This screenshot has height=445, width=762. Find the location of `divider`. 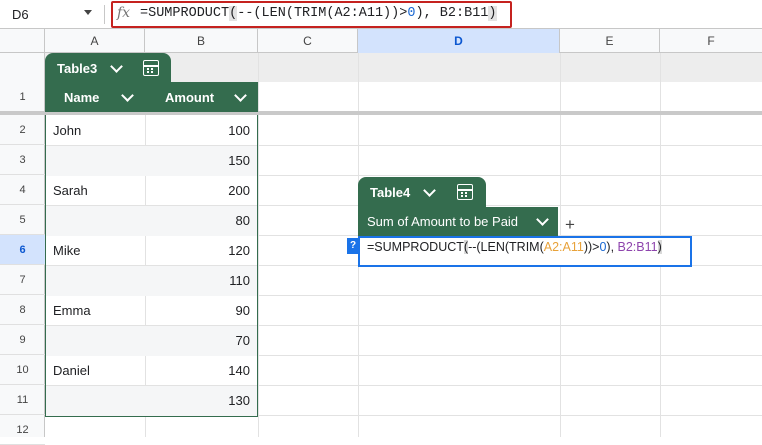

divider is located at coordinates (104, 14).